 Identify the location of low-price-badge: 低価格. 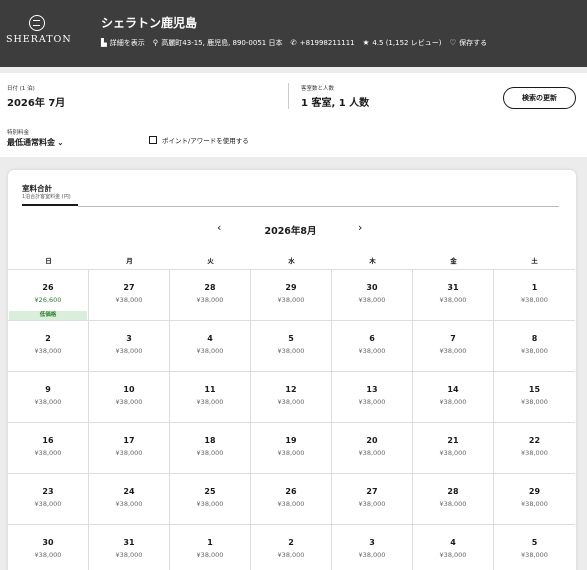
(48, 315).